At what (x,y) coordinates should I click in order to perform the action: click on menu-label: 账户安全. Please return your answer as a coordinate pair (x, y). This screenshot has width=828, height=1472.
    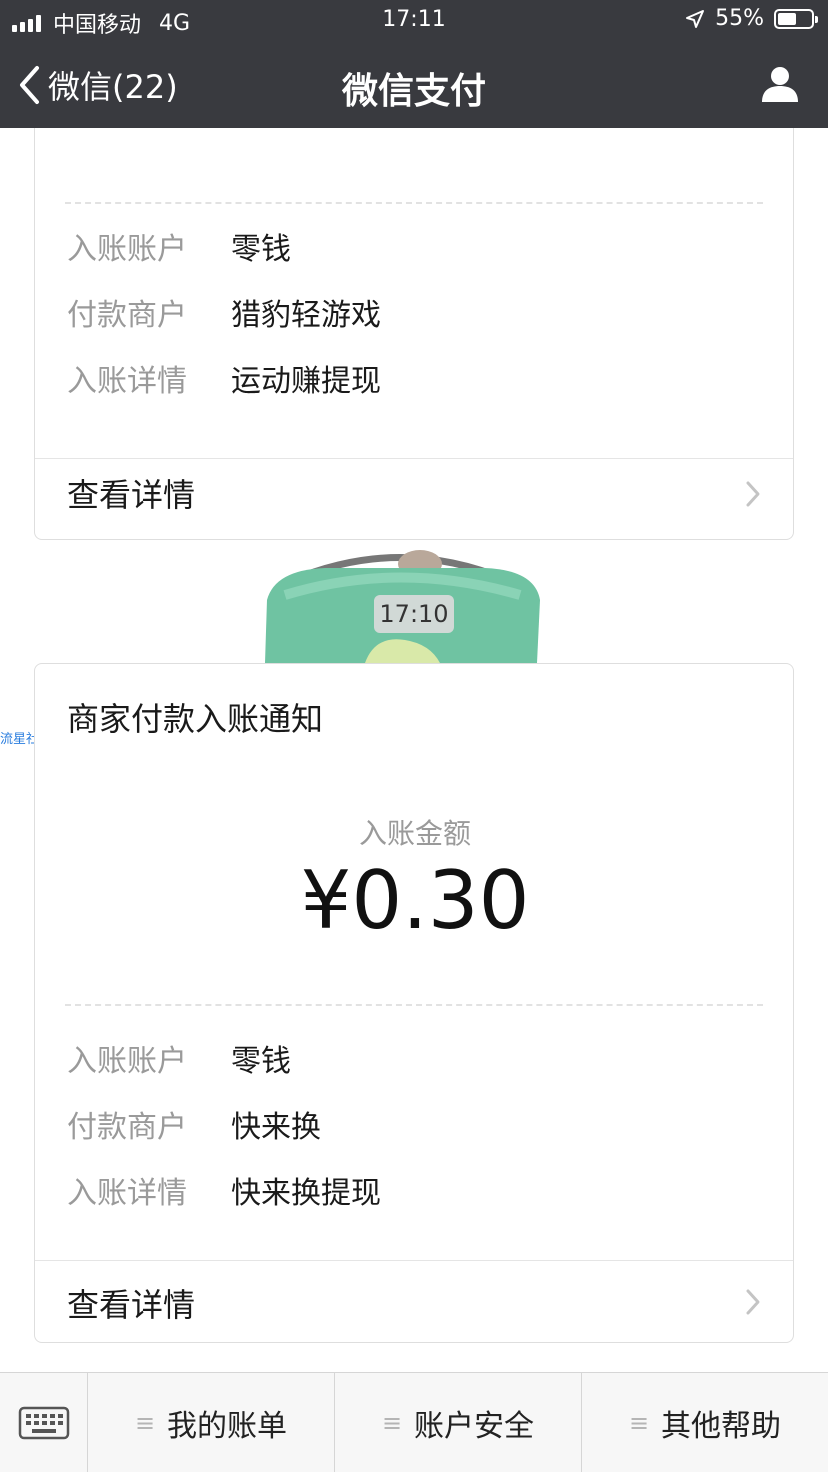
    Looking at the image, I should click on (474, 1426).